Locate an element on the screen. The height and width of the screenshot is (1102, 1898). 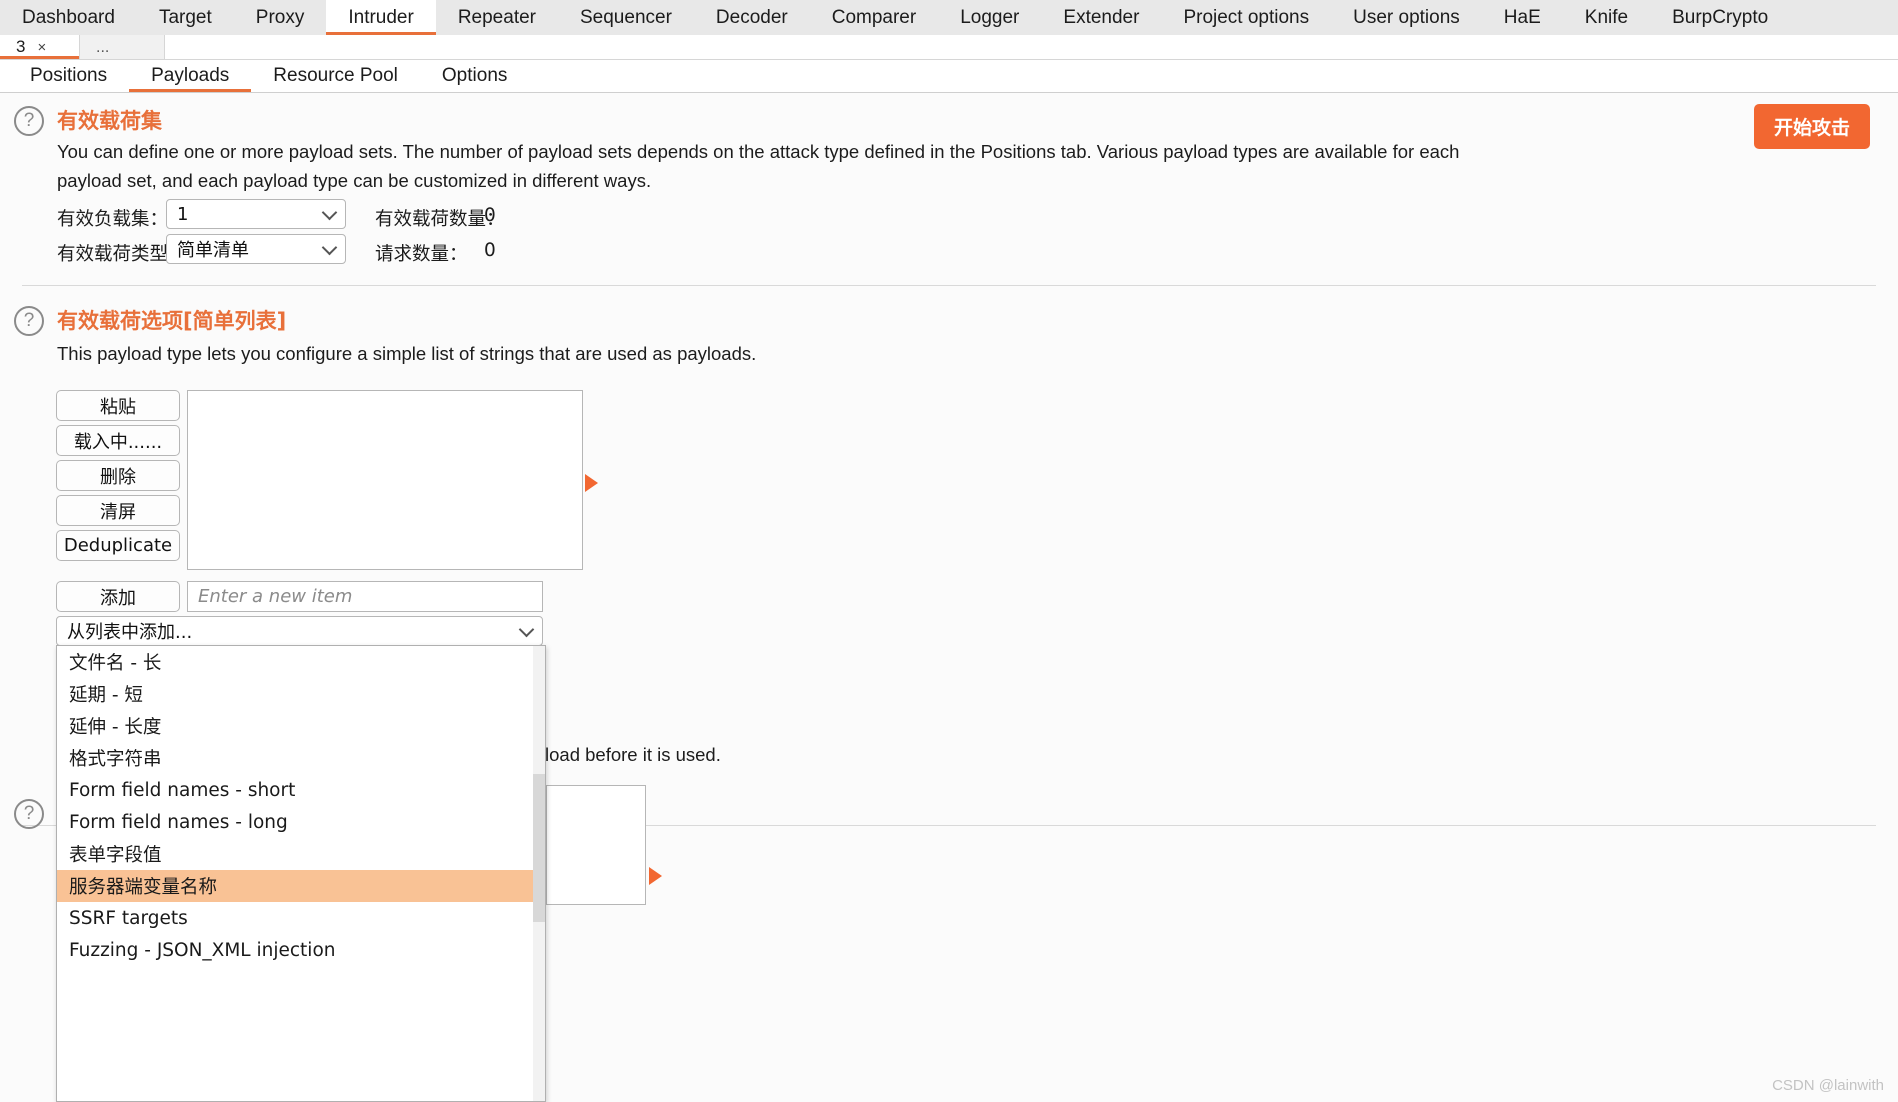
main-tab-burpcrypto: BurpCrypto is located at coordinates (1720, 17).